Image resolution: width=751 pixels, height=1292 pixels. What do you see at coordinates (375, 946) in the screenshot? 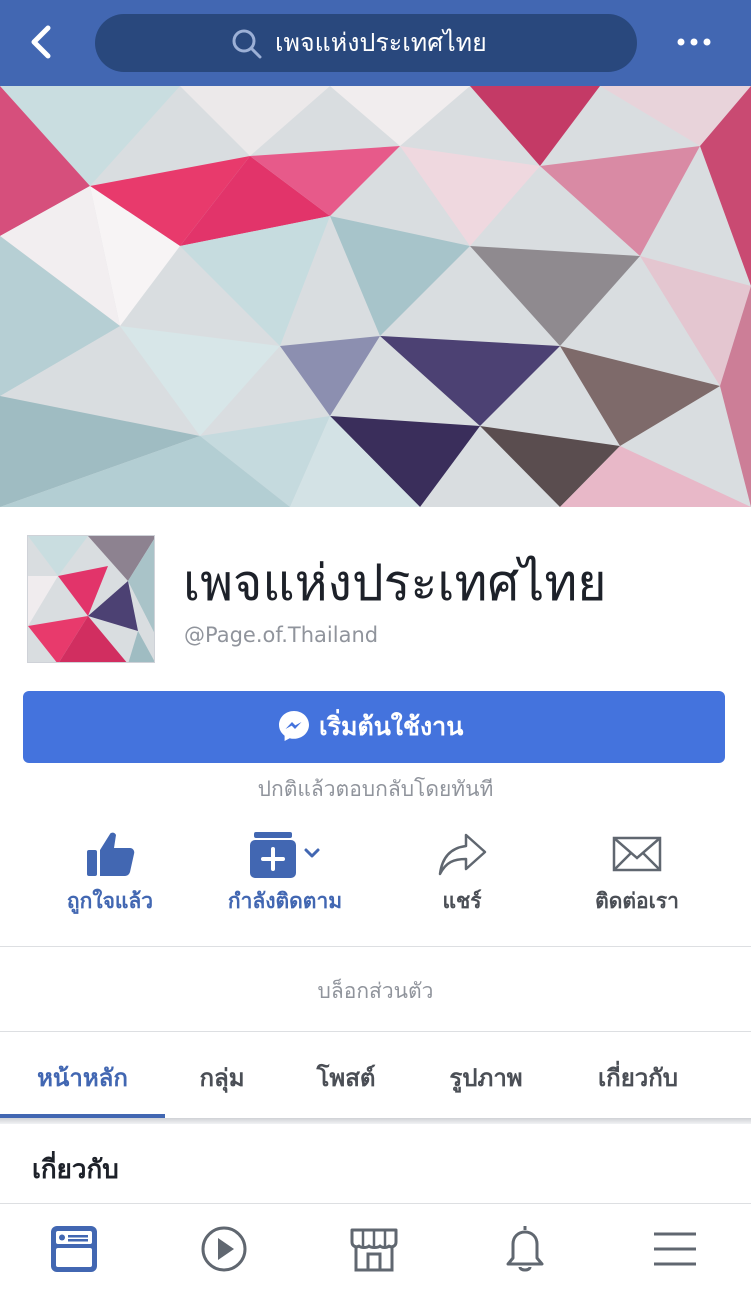
I see `divider` at bounding box center [375, 946].